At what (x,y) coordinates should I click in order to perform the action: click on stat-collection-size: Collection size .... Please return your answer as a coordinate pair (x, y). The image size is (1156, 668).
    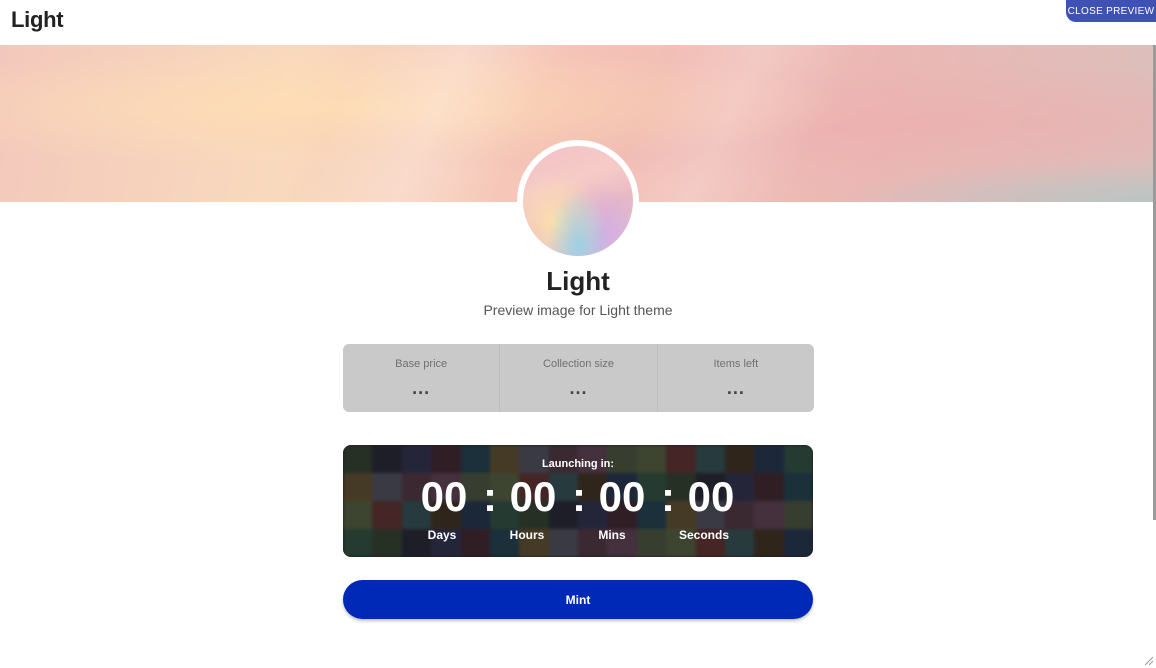
    Looking at the image, I should click on (577, 378).